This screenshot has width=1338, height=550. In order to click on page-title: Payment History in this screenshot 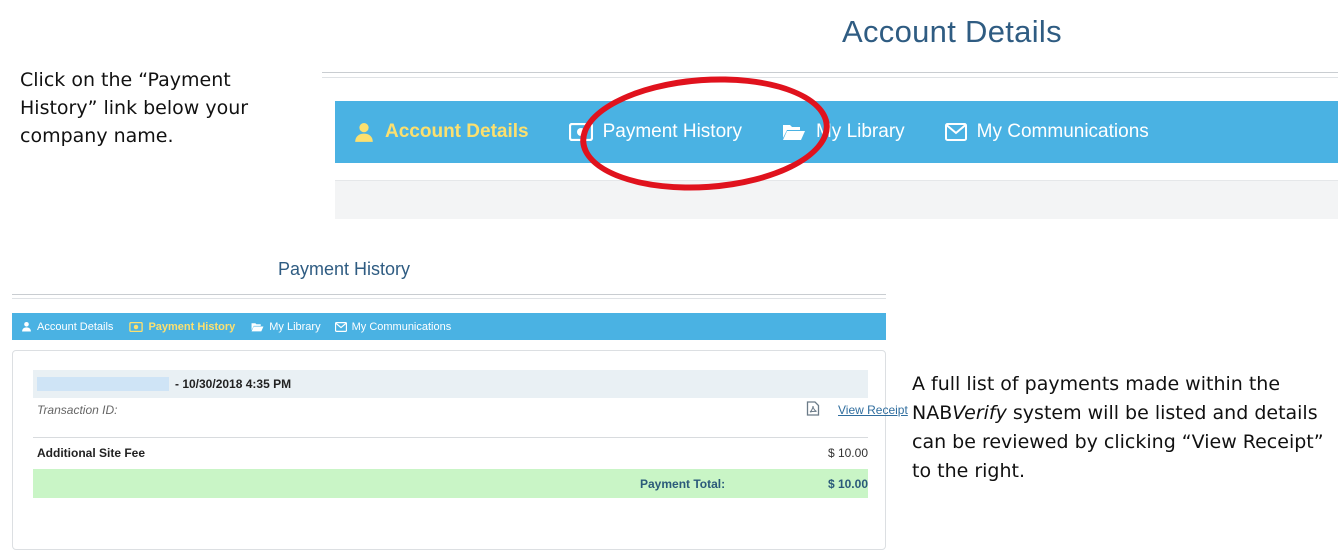, I will do `click(344, 269)`.